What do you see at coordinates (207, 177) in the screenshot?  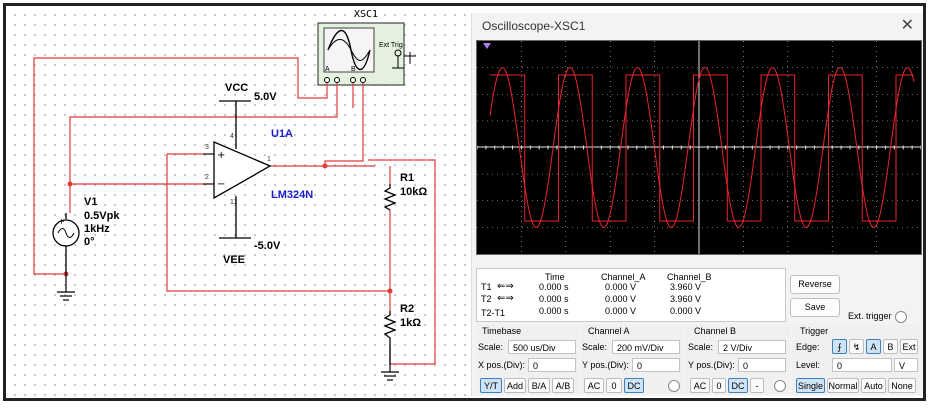 I see `pin-2-label: 2` at bounding box center [207, 177].